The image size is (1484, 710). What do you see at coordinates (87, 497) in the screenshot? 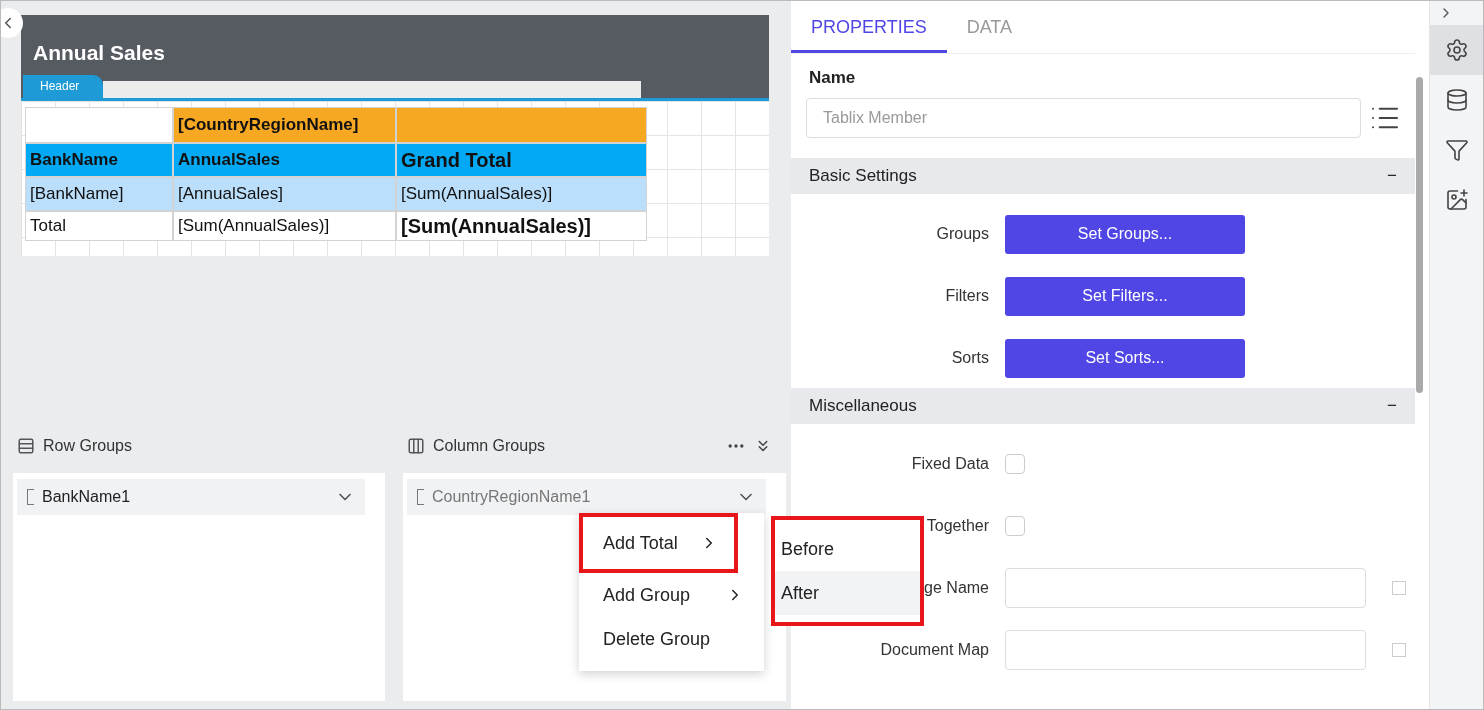
I see `group-label: BankName1` at bounding box center [87, 497].